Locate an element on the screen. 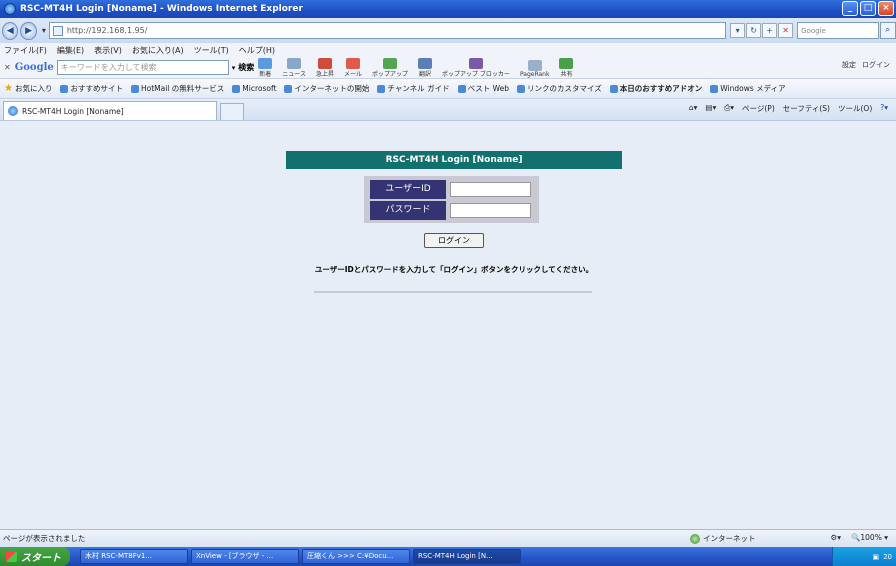 The width and height of the screenshot is (896, 566). forward-button: ▶ is located at coordinates (28, 30).